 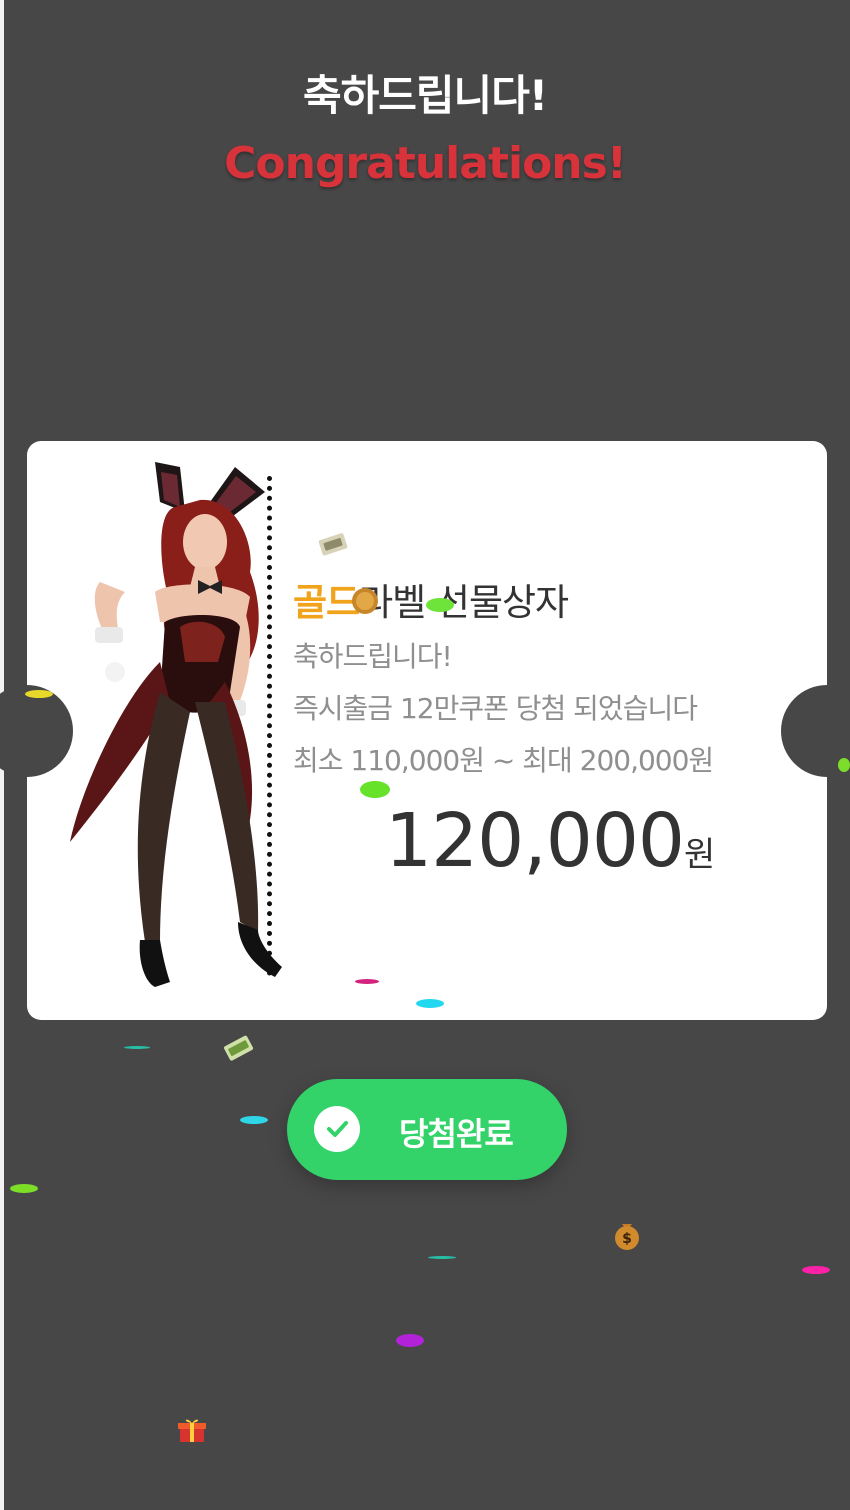 I want to click on prize-amount-value: 120,000, so click(x=535, y=841).